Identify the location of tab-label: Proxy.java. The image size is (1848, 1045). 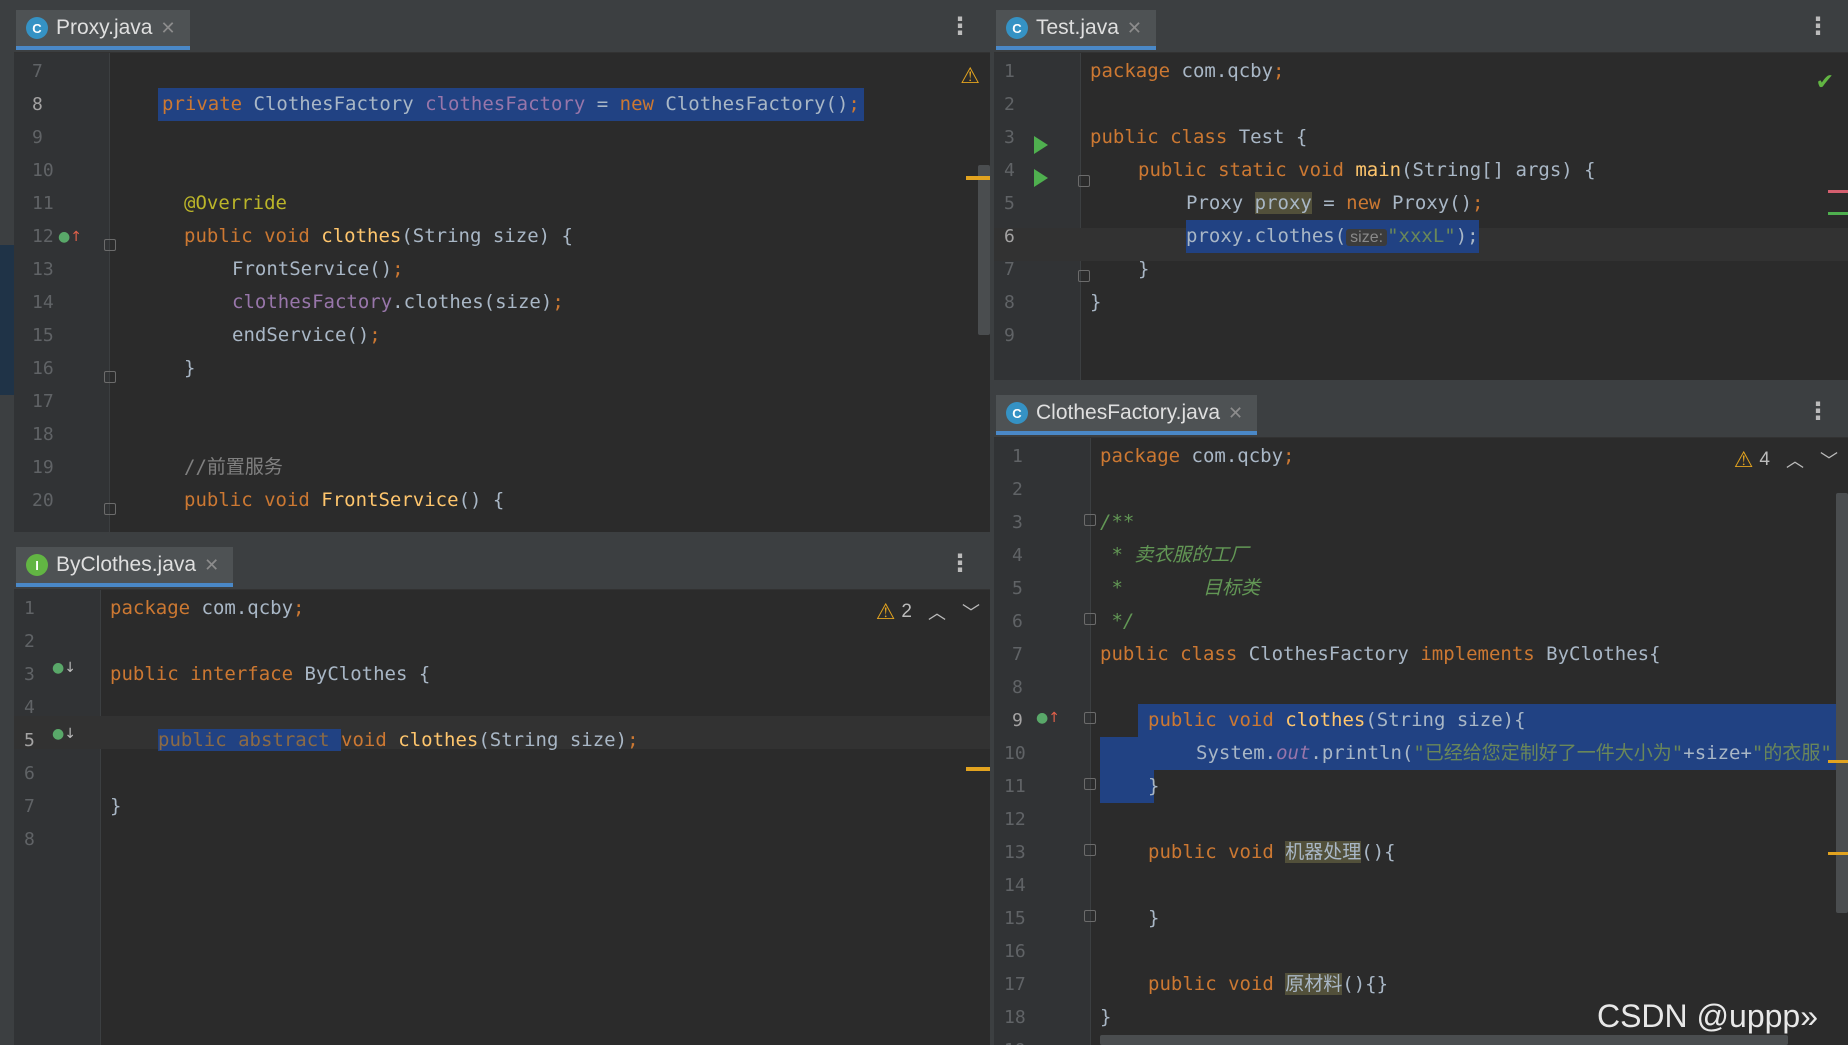
(104, 27).